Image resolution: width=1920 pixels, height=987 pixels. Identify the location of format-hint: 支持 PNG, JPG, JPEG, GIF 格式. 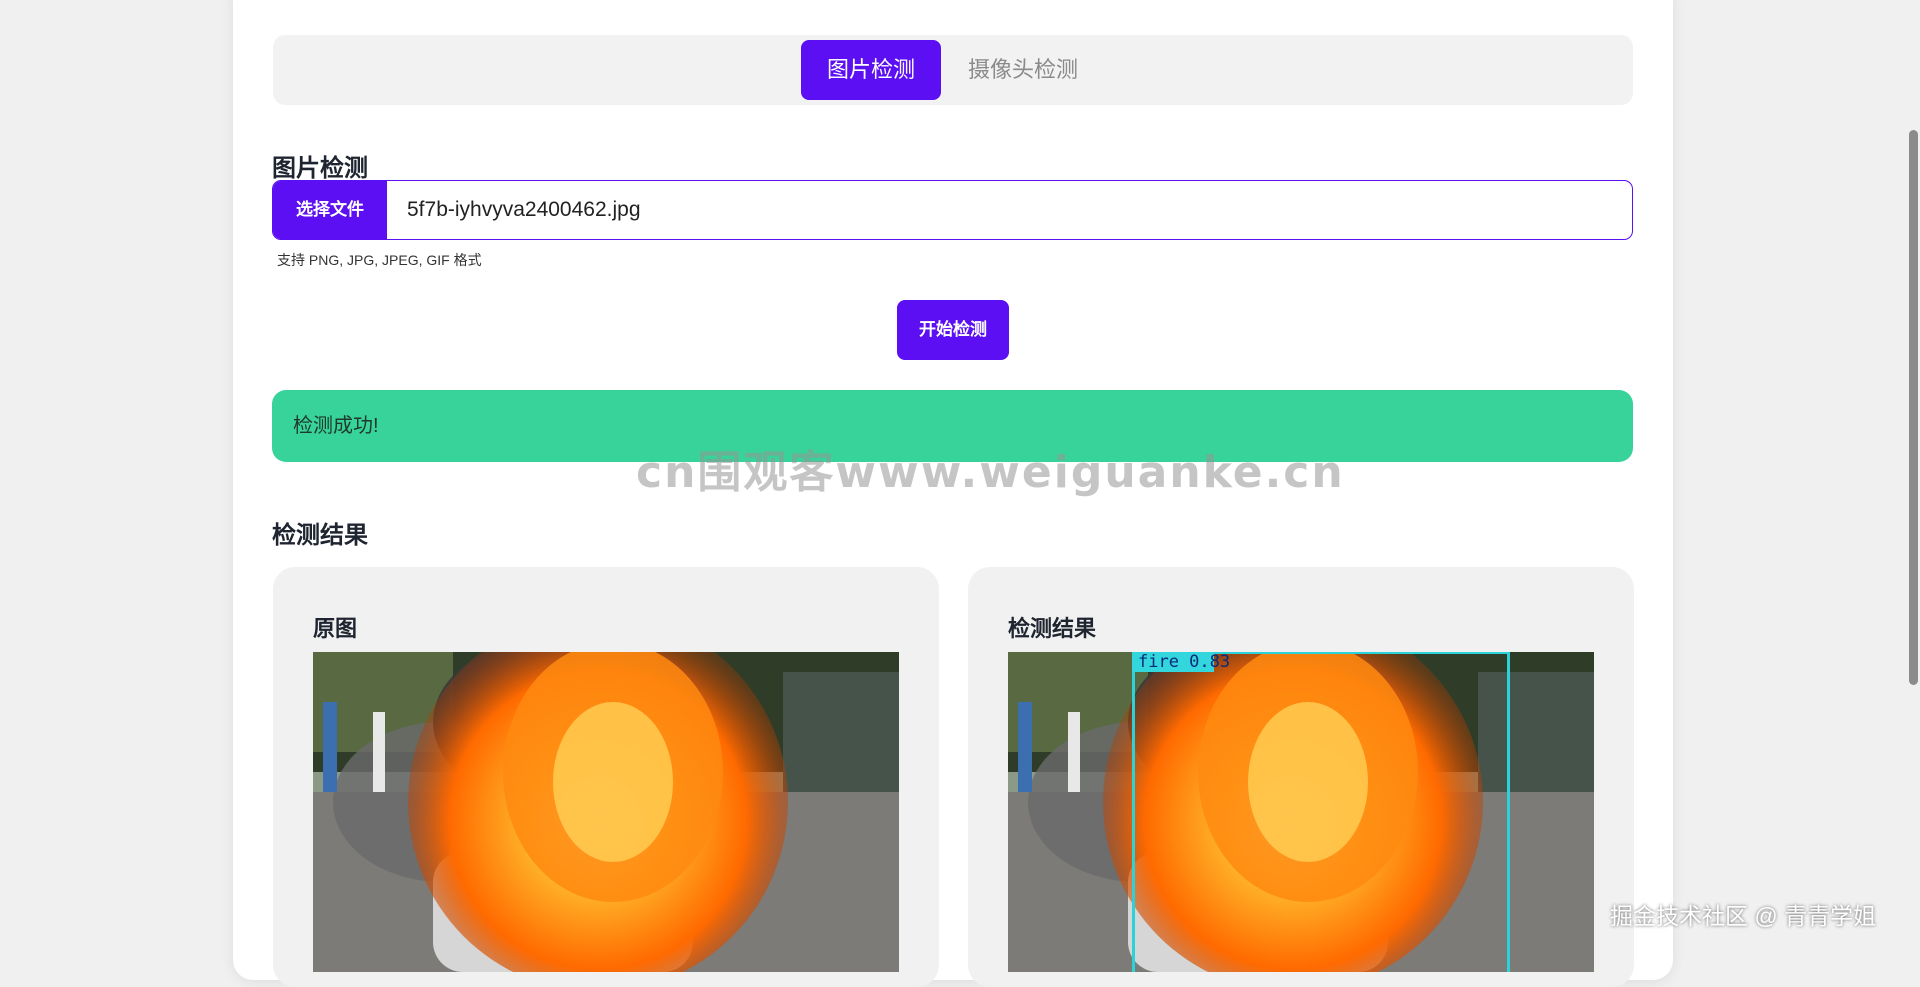
(379, 260).